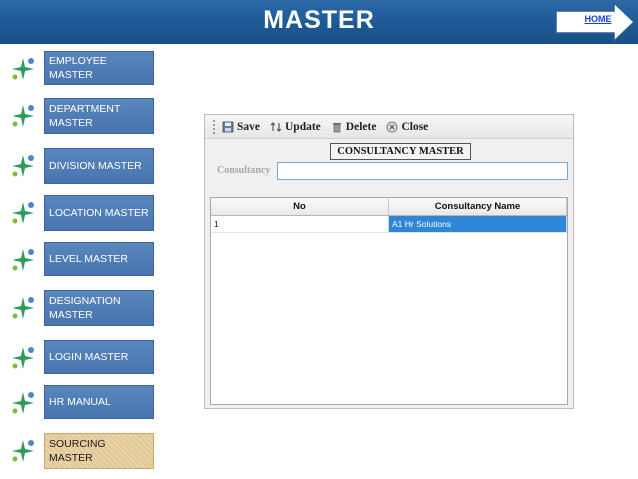 Image resolution: width=638 pixels, height=479 pixels. I want to click on menu-item-department-master: DEPARTMENT MASTER, so click(81, 116).